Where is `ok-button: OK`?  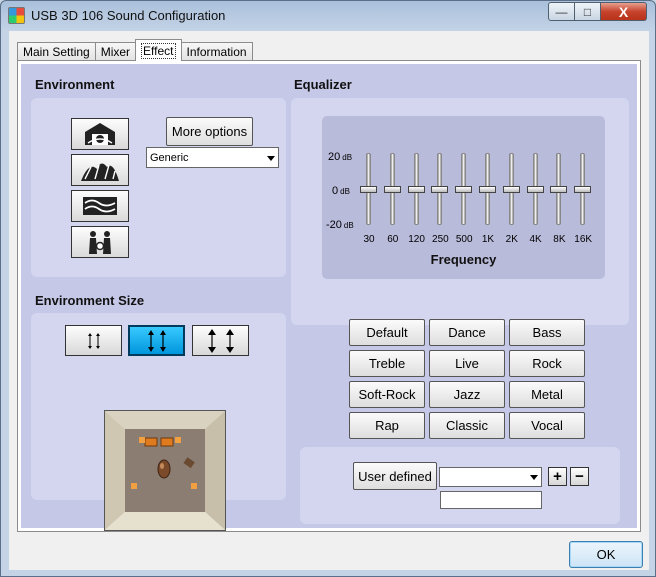 ok-button: OK is located at coordinates (606, 554).